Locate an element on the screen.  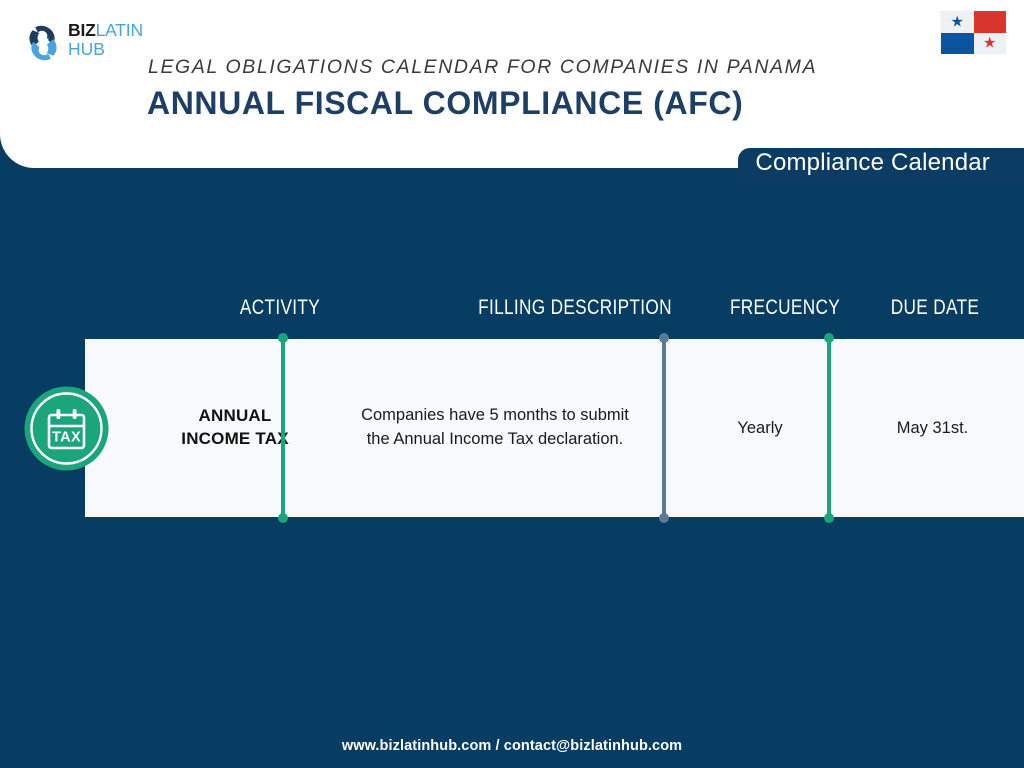
column-header-activity: ACTIVITY is located at coordinates (280, 307).